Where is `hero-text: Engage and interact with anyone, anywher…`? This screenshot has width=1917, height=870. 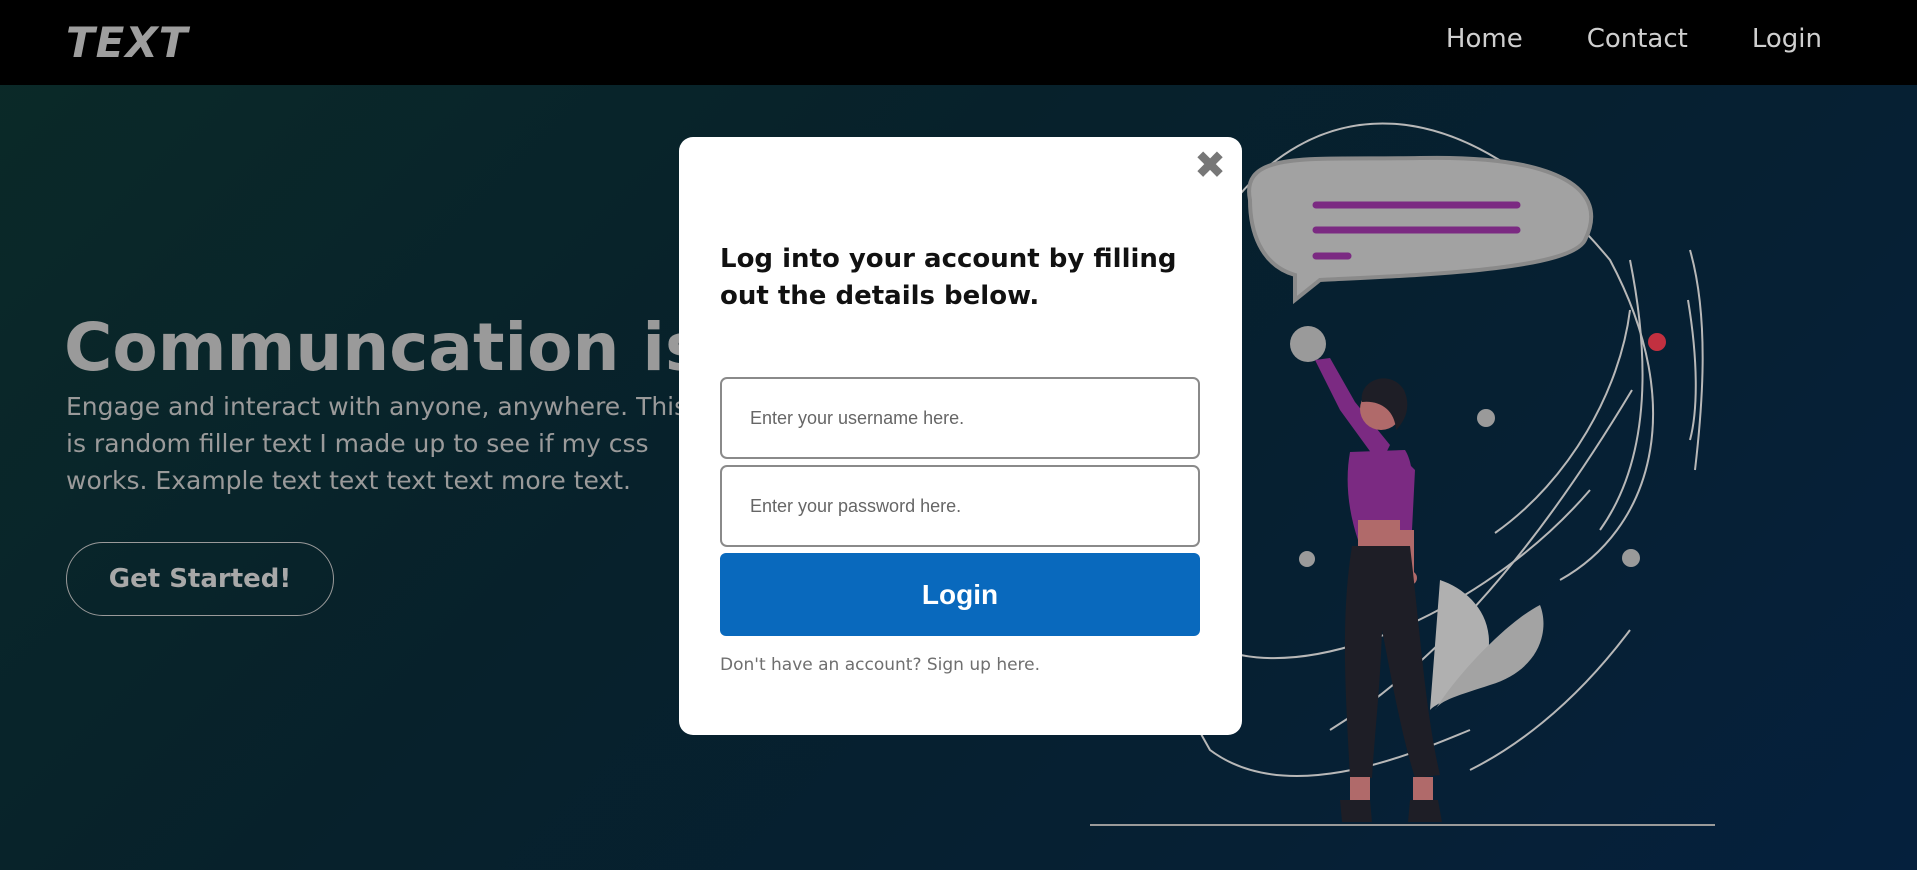
hero-text: Engage and interact with anyone, anywher… is located at coordinates (377, 443).